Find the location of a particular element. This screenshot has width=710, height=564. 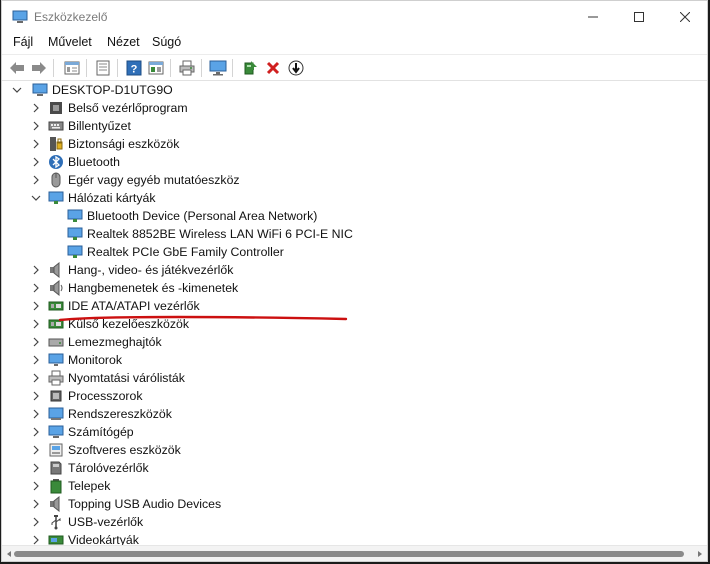

category-node: Bluetooth is located at coordinates (84, 162).